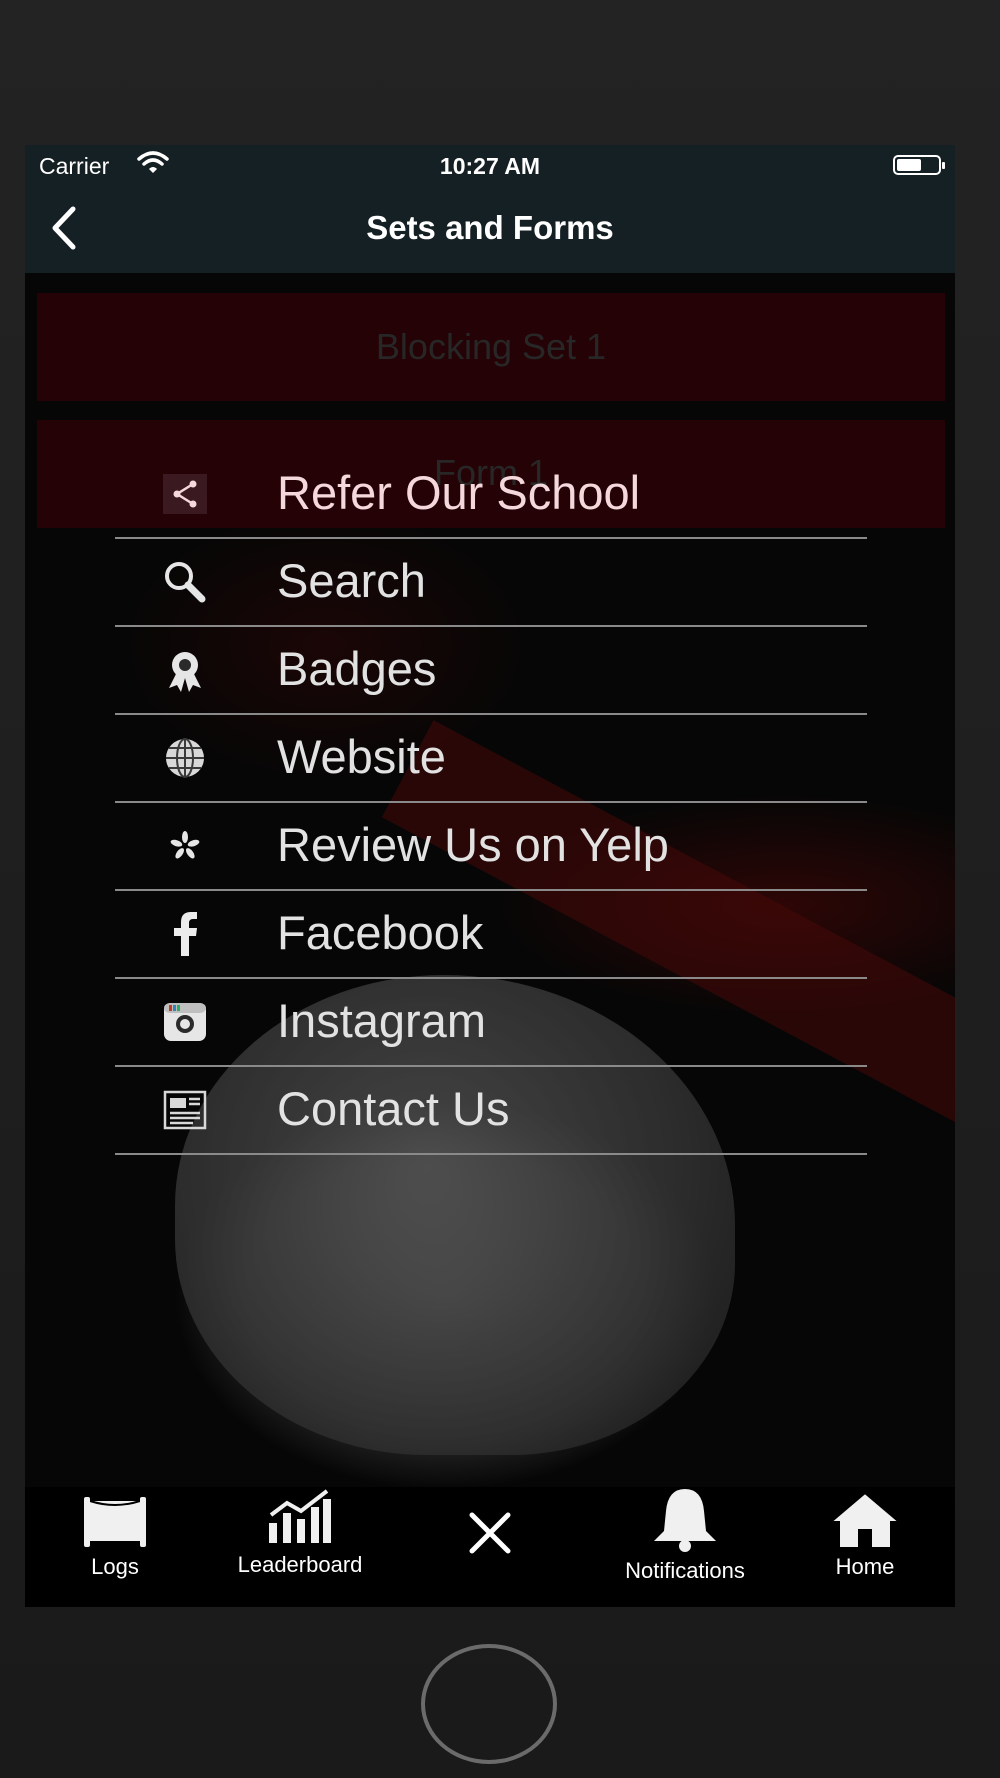 The image size is (1000, 1778). What do you see at coordinates (393, 1108) in the screenshot?
I see `menu-item-label: Contact Us` at bounding box center [393, 1108].